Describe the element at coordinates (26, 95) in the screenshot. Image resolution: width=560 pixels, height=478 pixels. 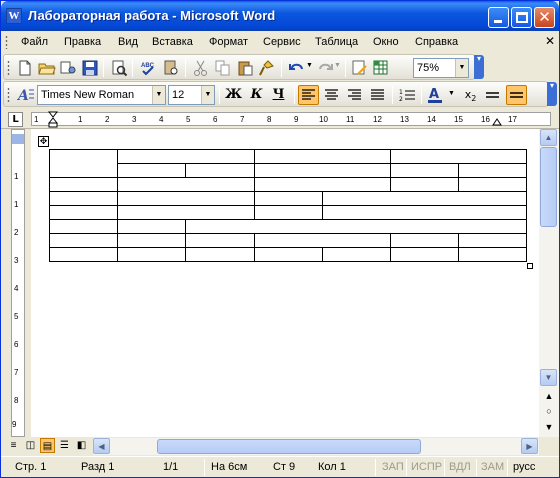
I see `styles-pane-icon: A` at that location.